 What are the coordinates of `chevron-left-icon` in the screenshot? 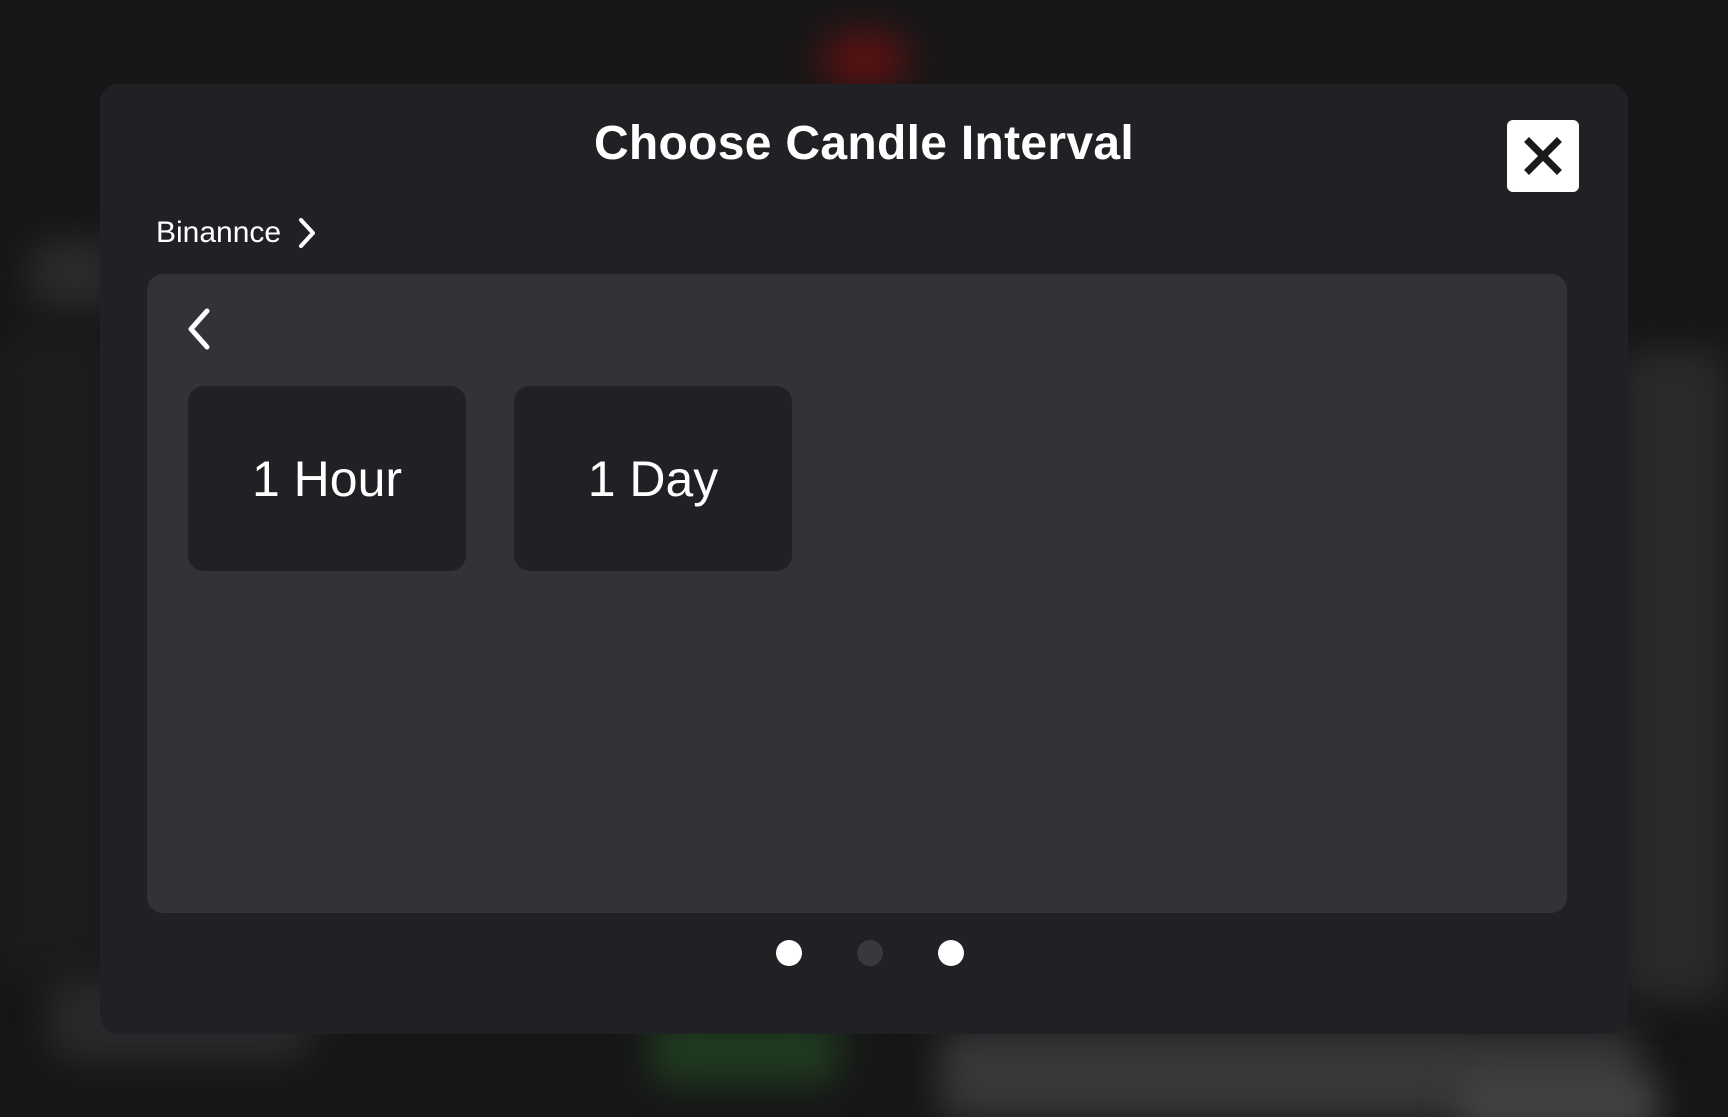 It's located at (199, 329).